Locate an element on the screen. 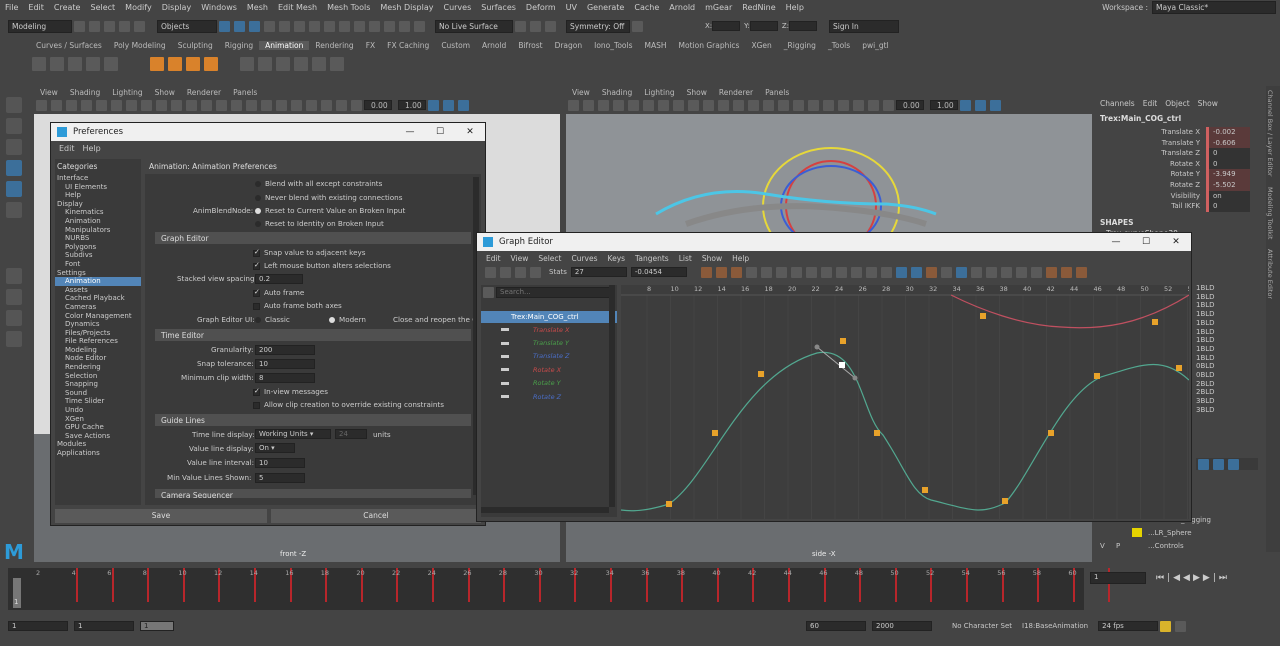 The height and width of the screenshot is (646, 1280). open-scene-icon is located at coordinates (94, 26).